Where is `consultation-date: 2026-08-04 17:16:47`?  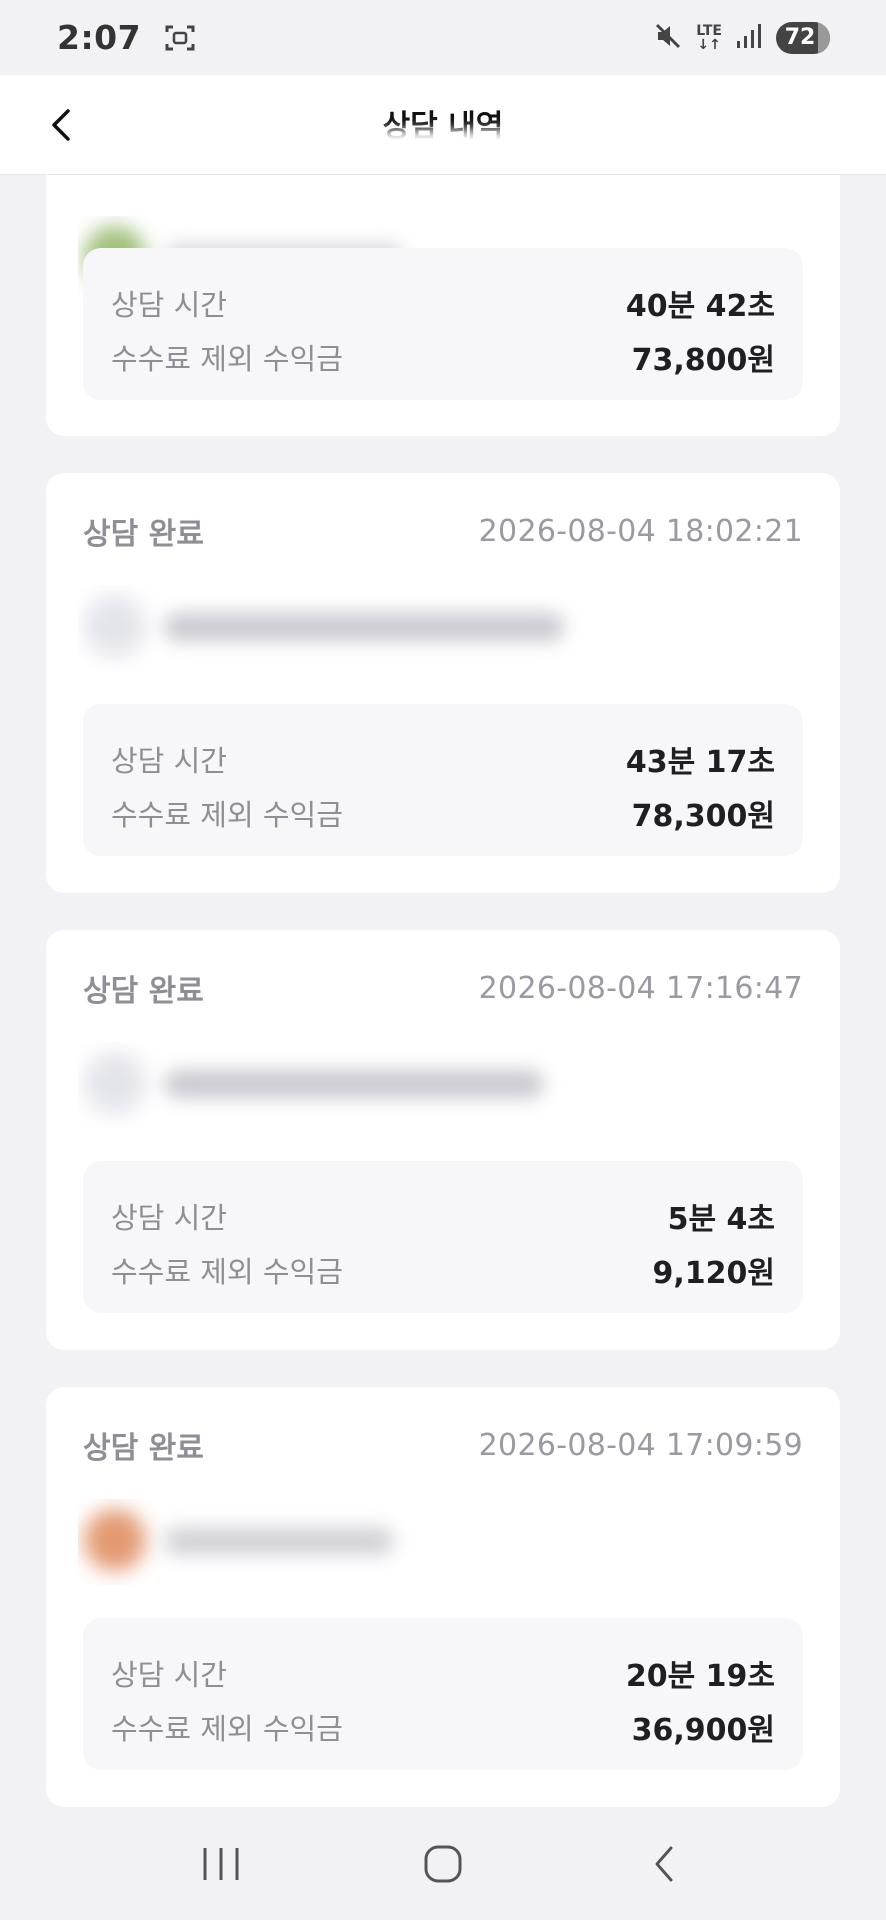 consultation-date: 2026-08-04 17:16:47 is located at coordinates (640, 988).